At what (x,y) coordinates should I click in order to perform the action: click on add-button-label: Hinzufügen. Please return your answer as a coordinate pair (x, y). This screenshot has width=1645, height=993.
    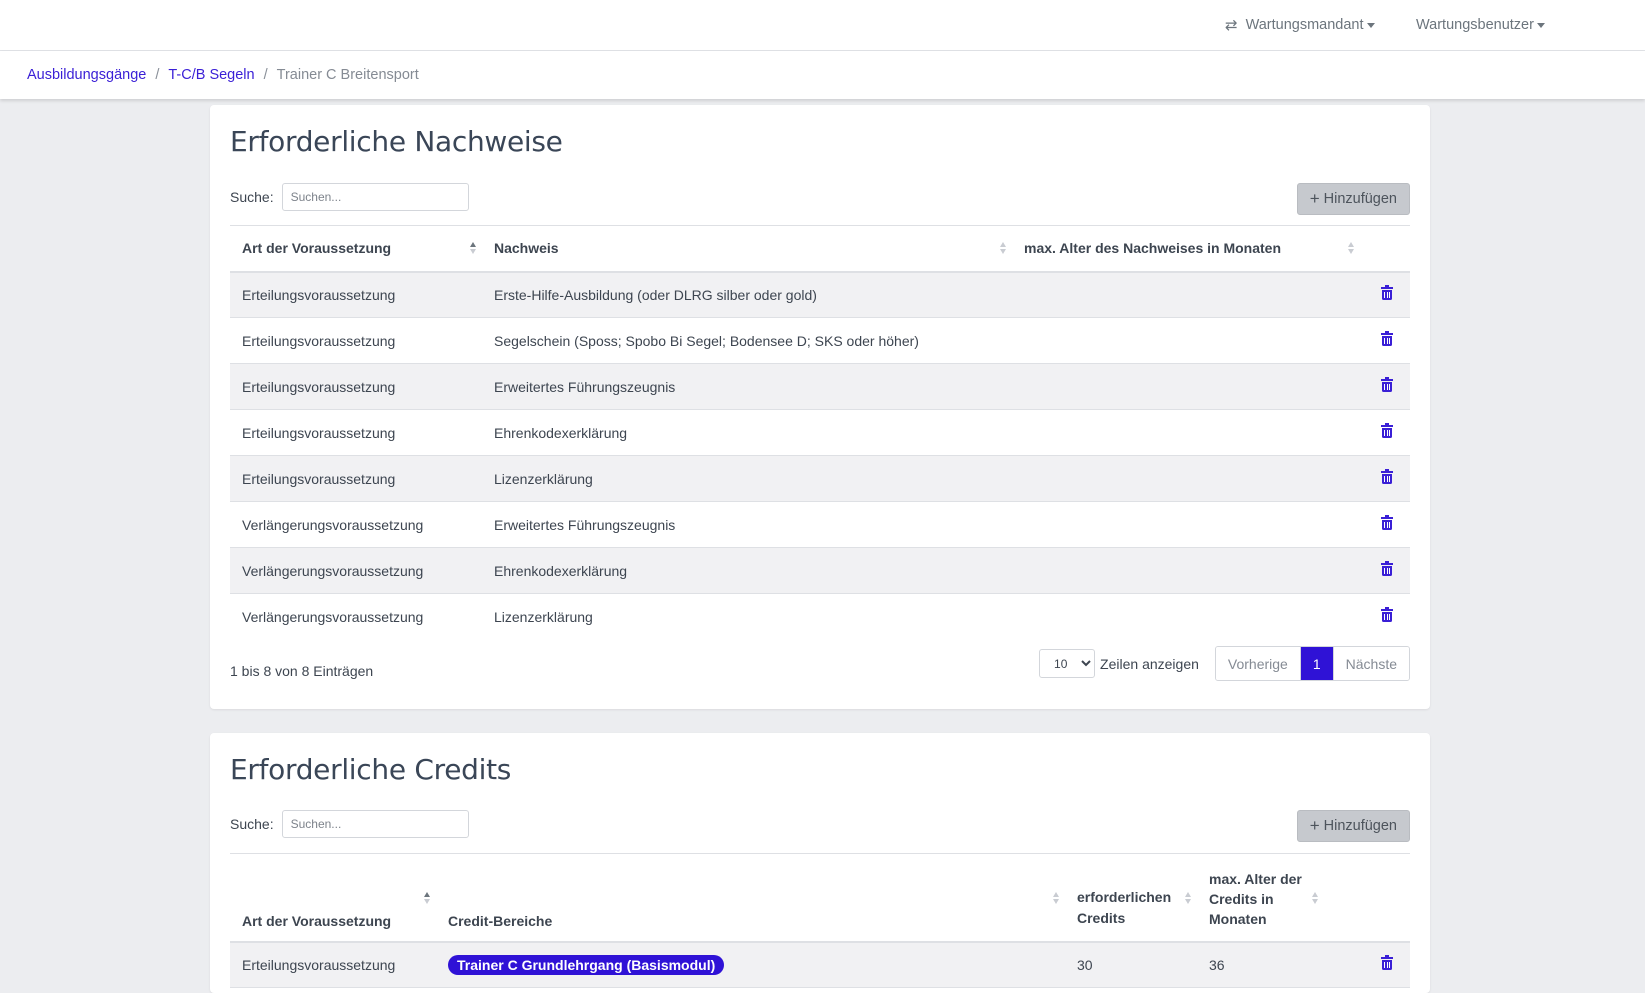
    Looking at the image, I should click on (1360, 826).